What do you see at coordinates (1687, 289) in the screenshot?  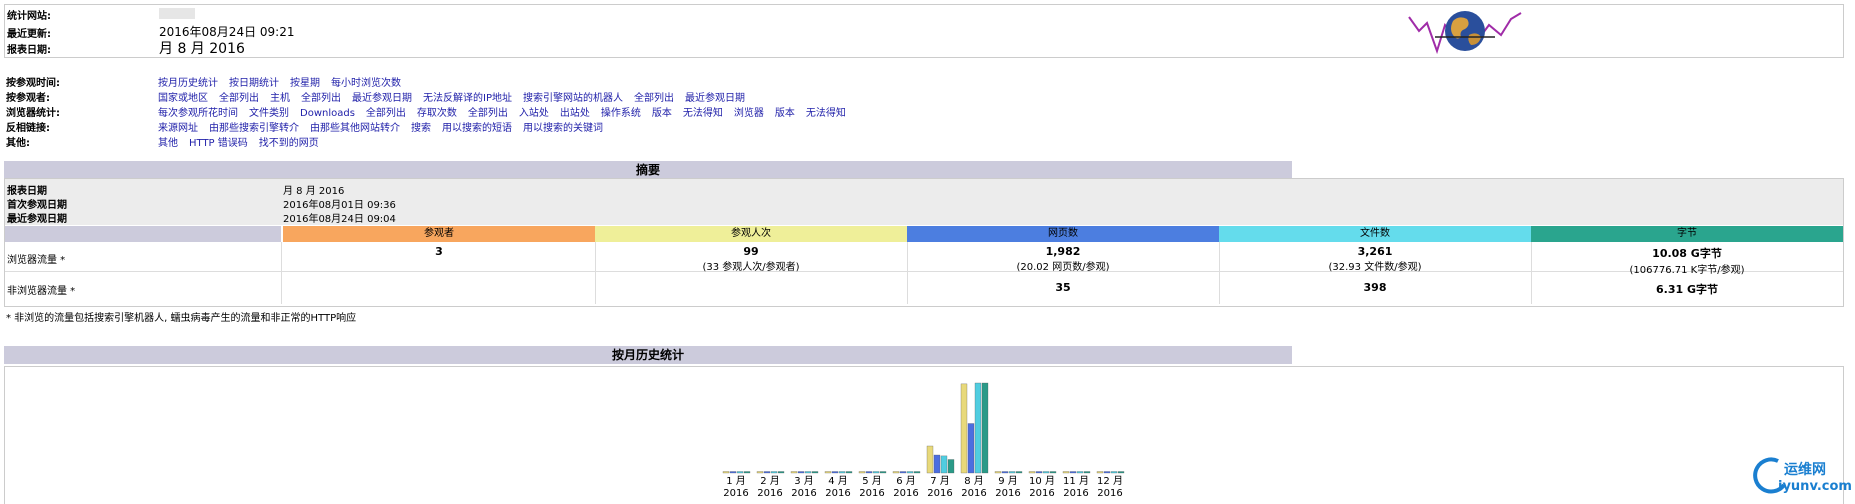 I see `notviewed-bytes: 6.31 G字节` at bounding box center [1687, 289].